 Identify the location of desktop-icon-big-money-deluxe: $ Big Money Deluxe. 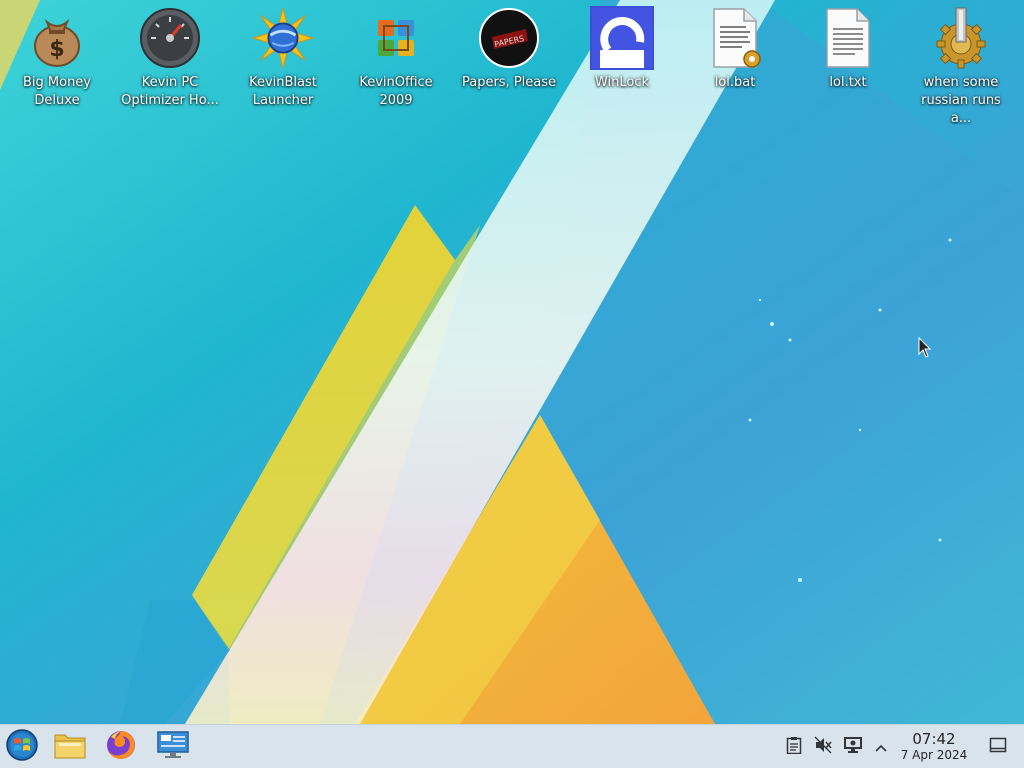
(57, 58).